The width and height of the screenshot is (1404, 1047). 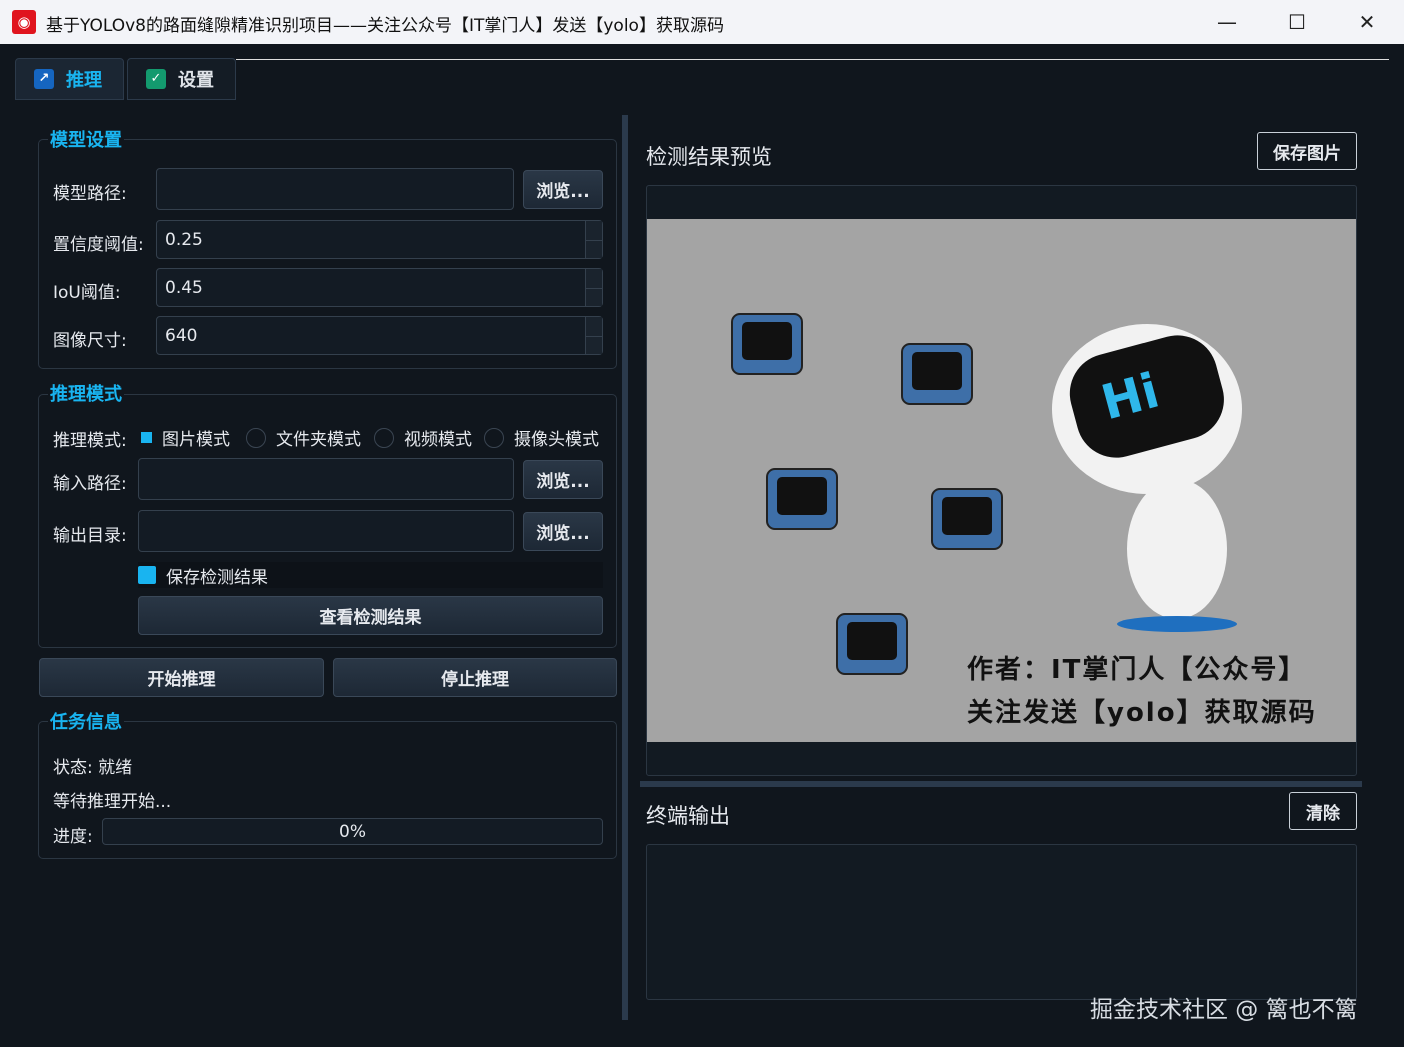 I want to click on iou-spinbox: 0.45, so click(x=379, y=287).